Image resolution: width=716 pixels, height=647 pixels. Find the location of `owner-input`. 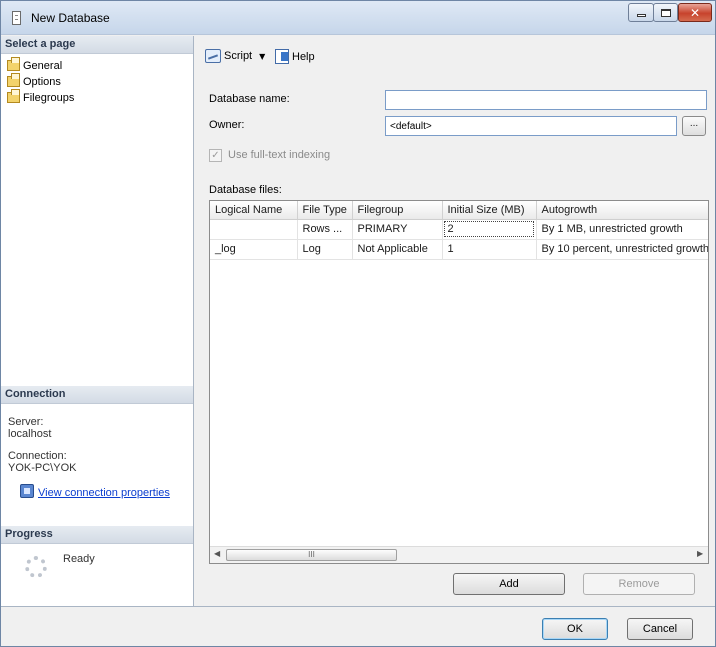

owner-input is located at coordinates (531, 126).